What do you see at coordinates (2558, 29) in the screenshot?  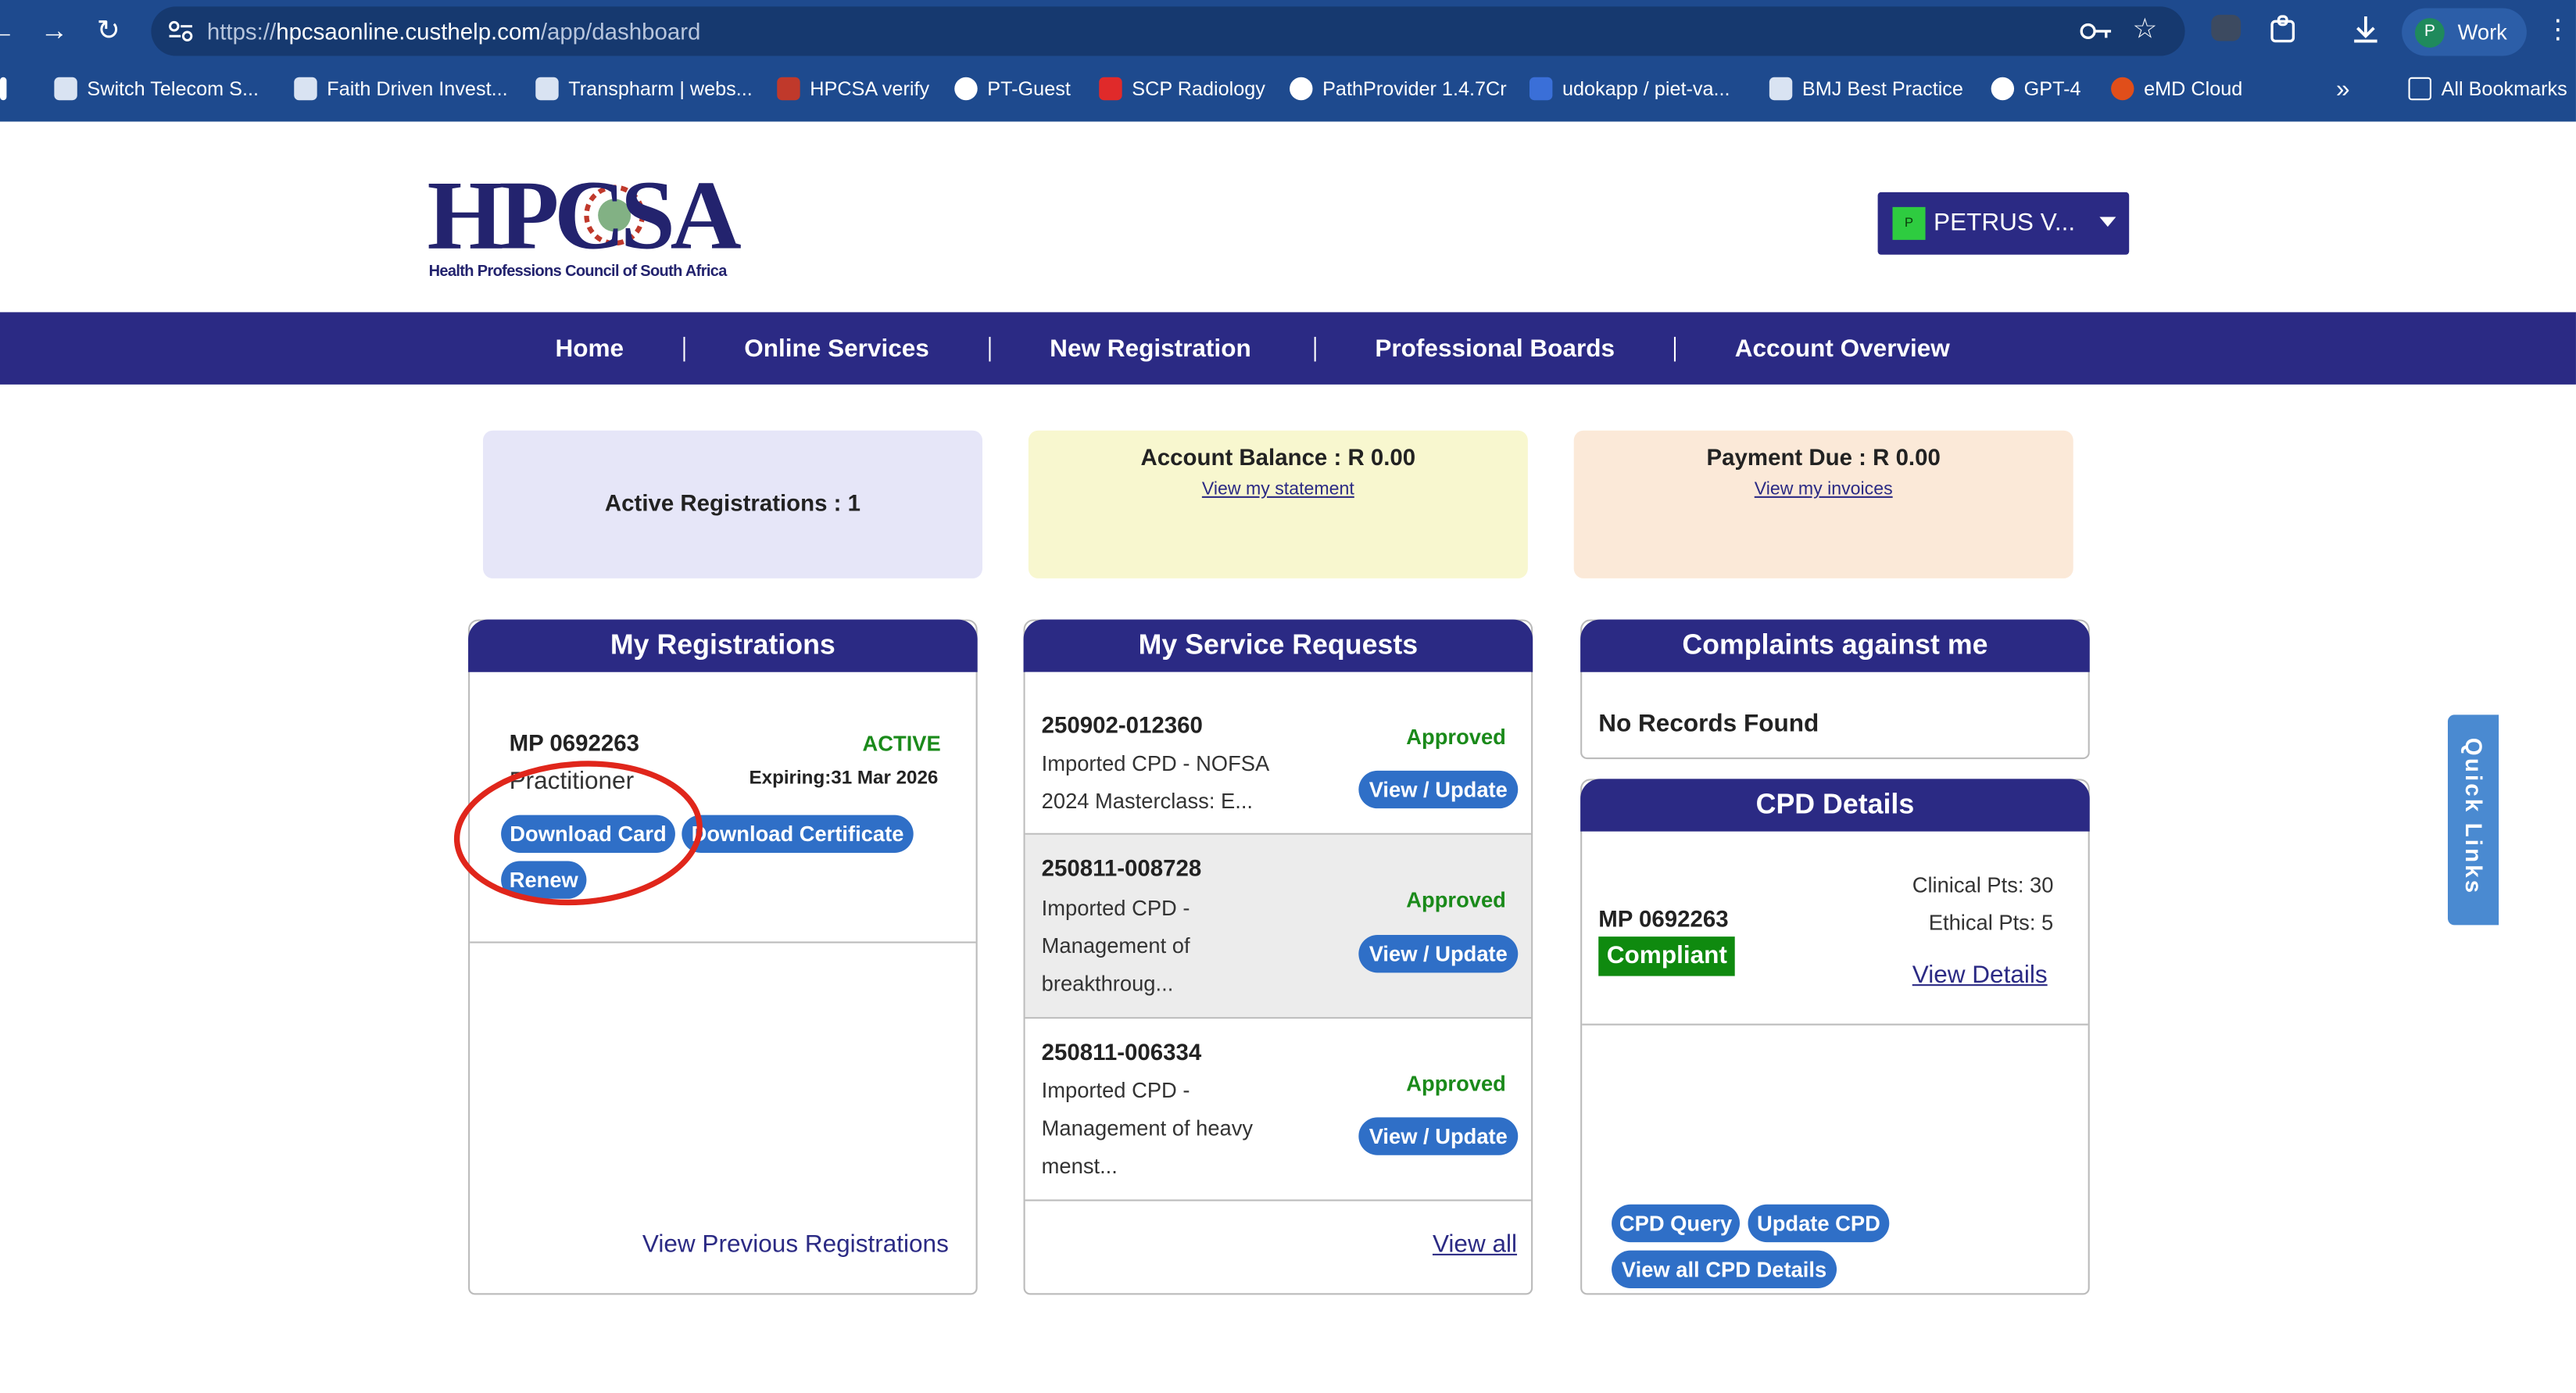 I see `browser-menu-icon: ⋮` at bounding box center [2558, 29].